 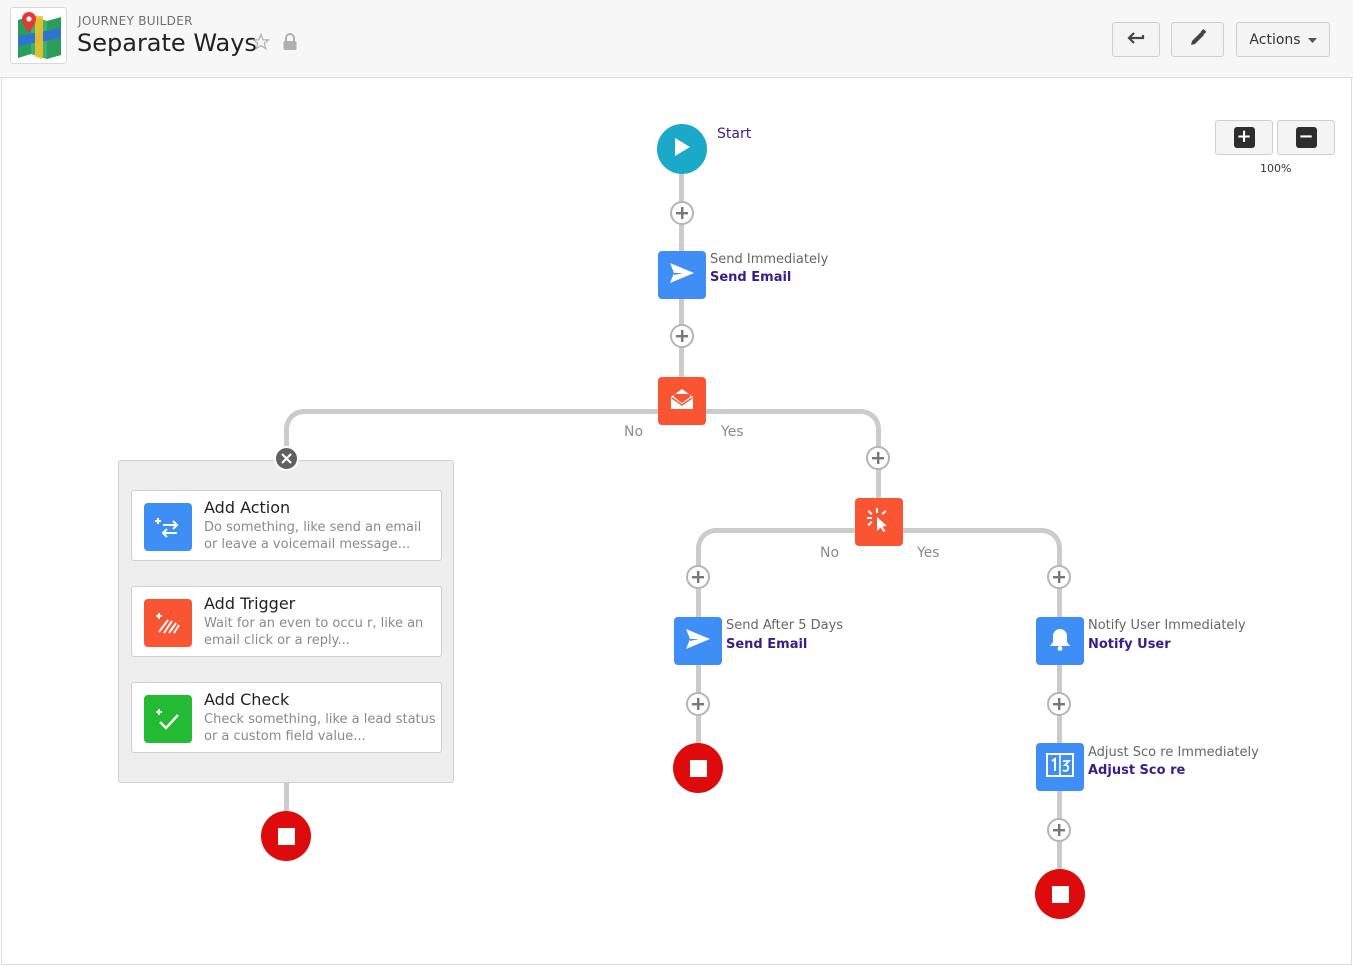 I want to click on caret-down-icon, so click(x=1312, y=40).